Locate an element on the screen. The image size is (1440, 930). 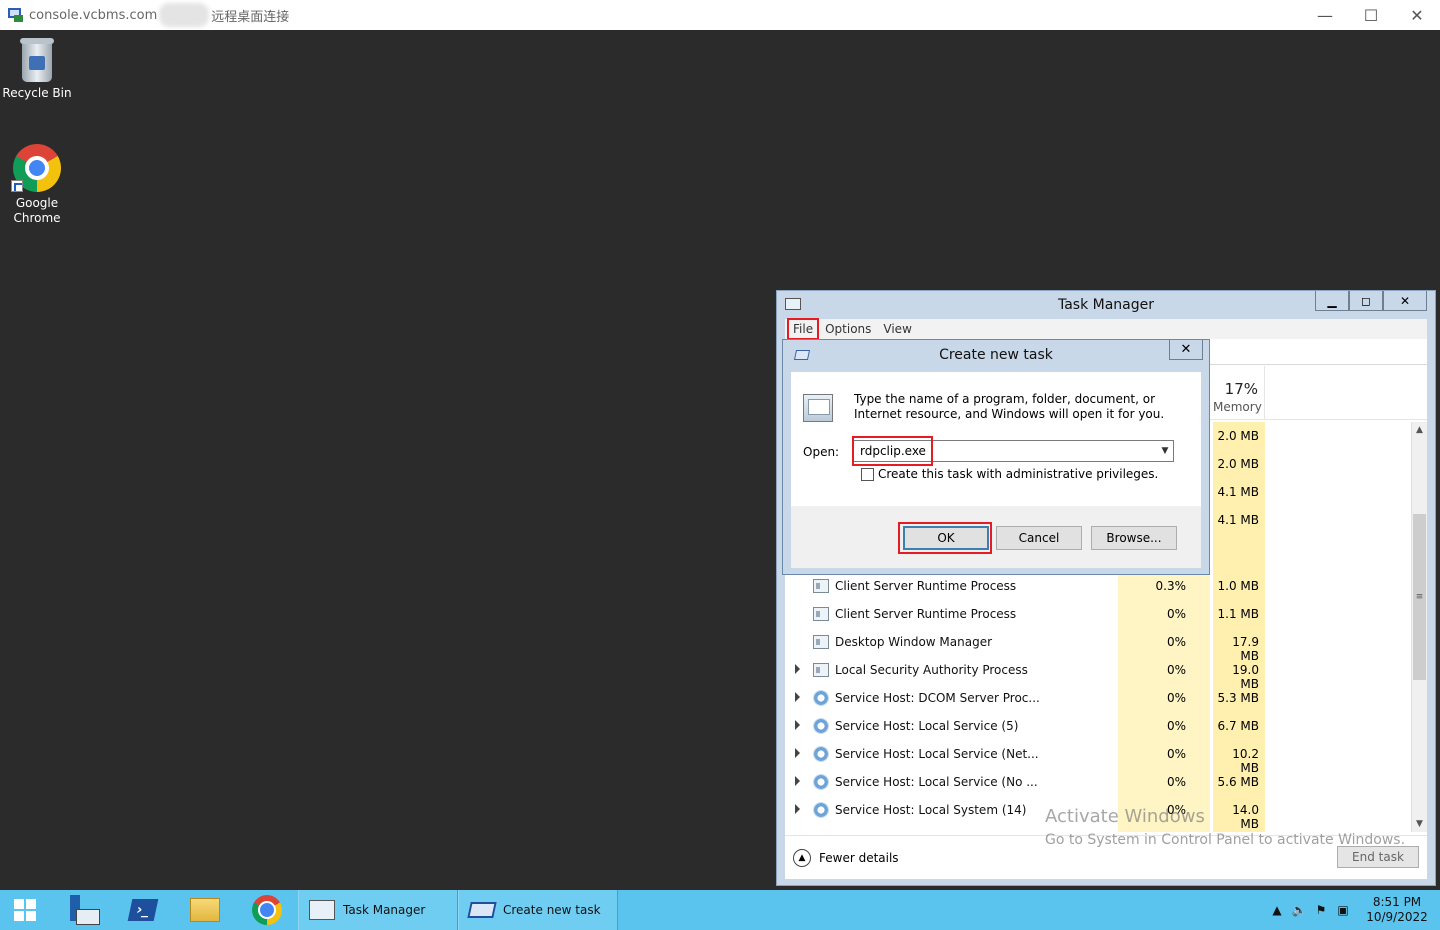
fewer-details-label: Fewer details is located at coordinates (859, 858).